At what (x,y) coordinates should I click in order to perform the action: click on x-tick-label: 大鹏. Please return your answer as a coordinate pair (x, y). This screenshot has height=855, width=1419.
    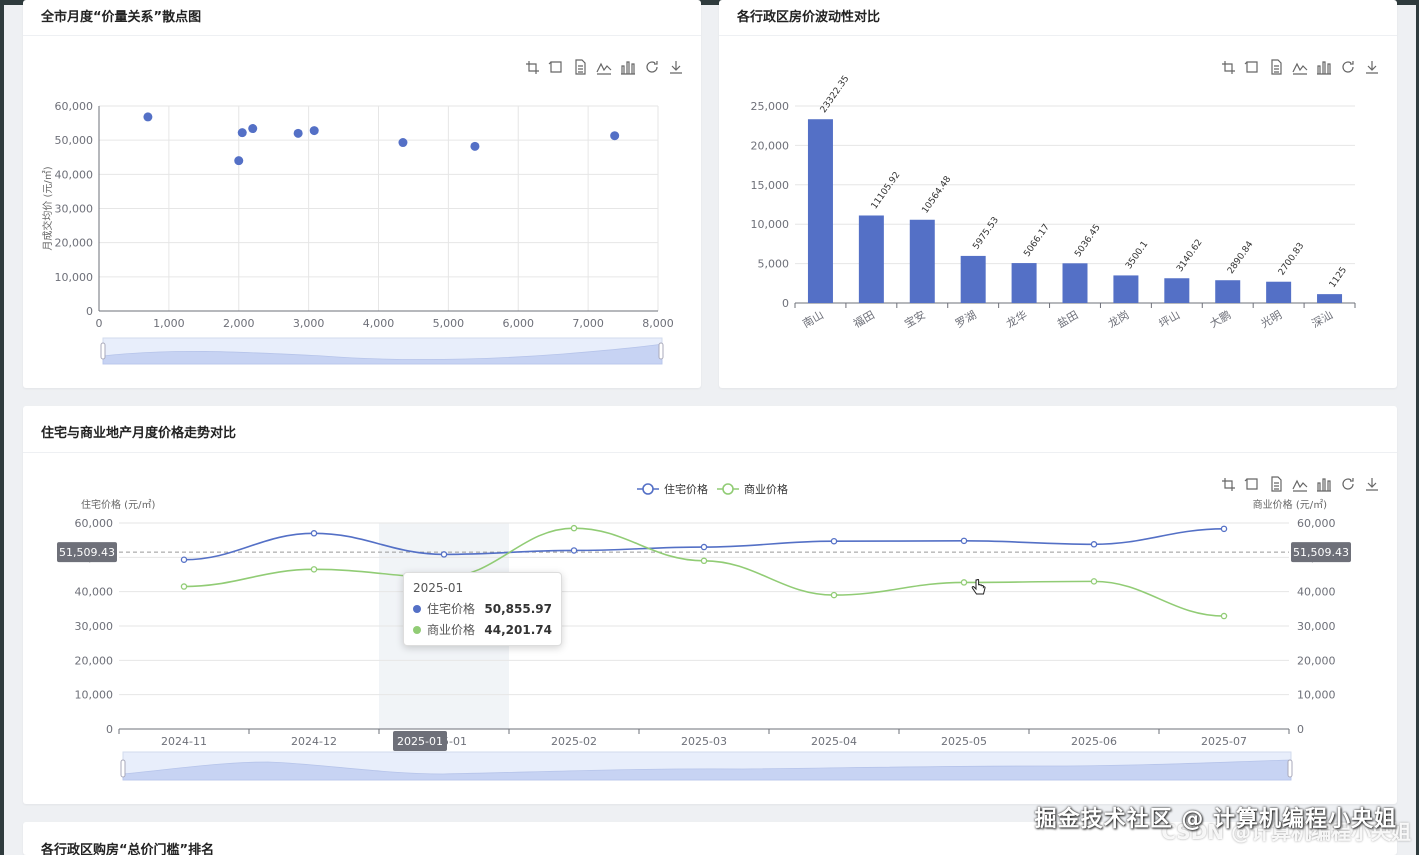
    Looking at the image, I should click on (1220, 318).